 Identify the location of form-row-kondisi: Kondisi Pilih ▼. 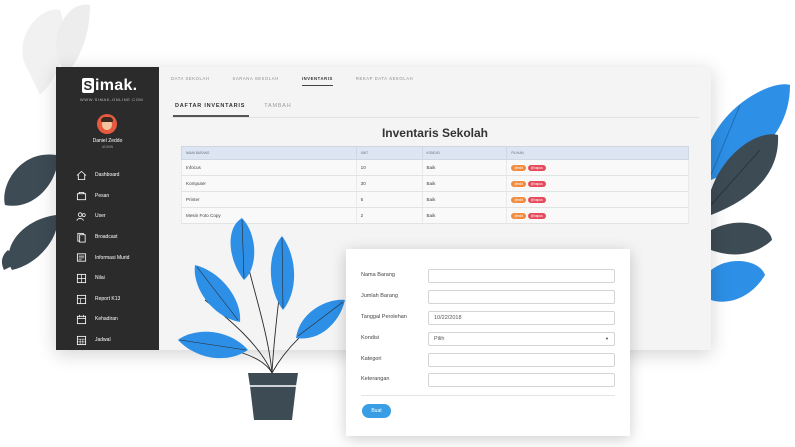
(490, 339).